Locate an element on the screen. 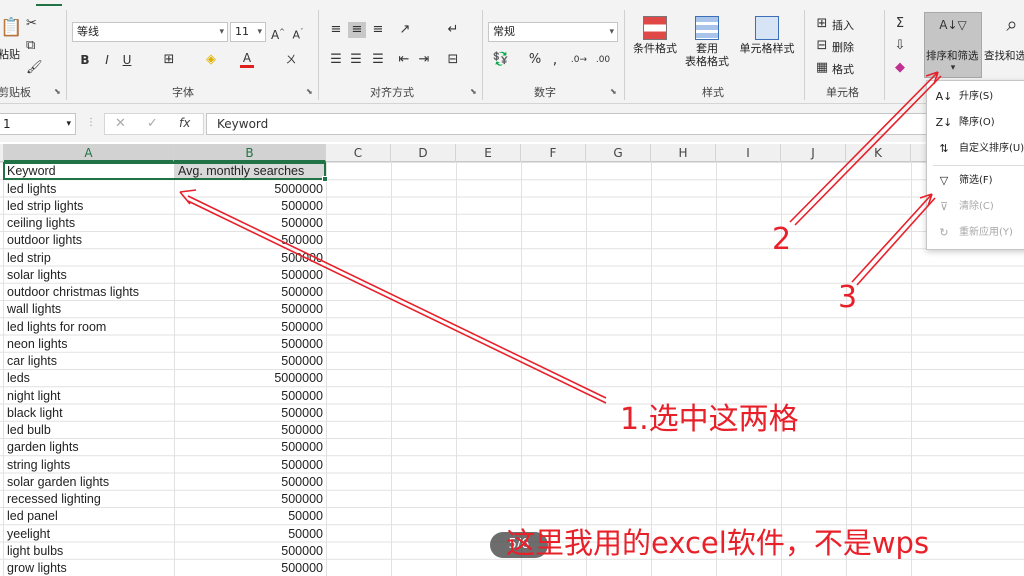  number-launcher-icon: ⬊ is located at coordinates (613, 91).